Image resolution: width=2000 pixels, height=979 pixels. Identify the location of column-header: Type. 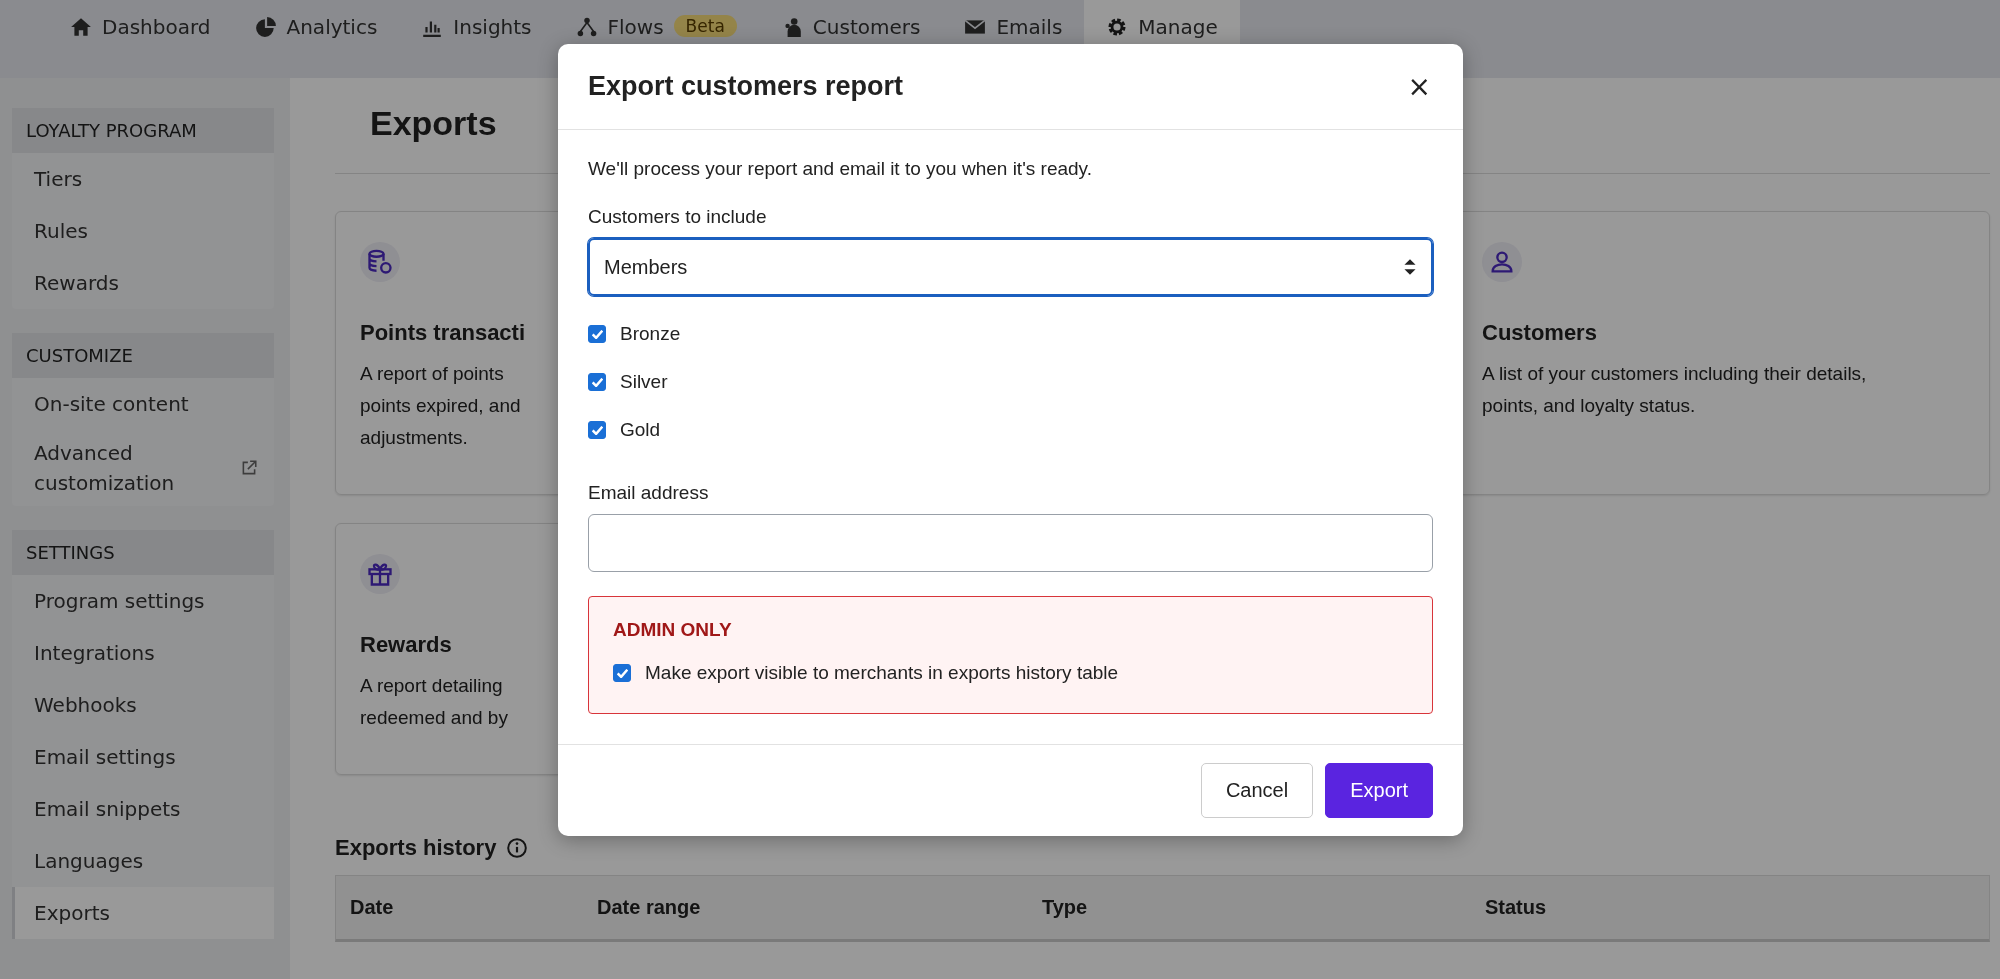
(1065, 907).